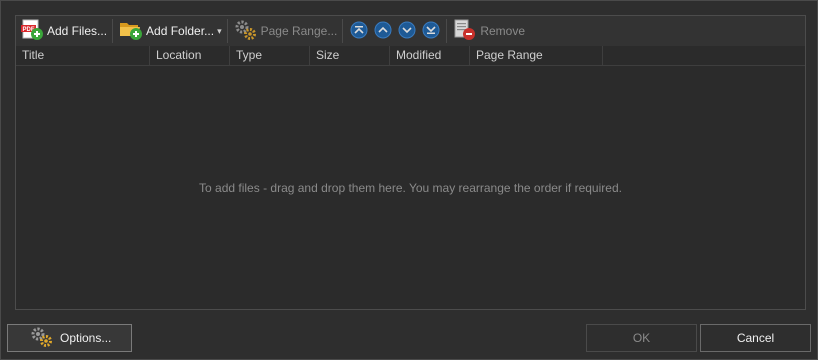  I want to click on remove-button: Remove, so click(489, 31).